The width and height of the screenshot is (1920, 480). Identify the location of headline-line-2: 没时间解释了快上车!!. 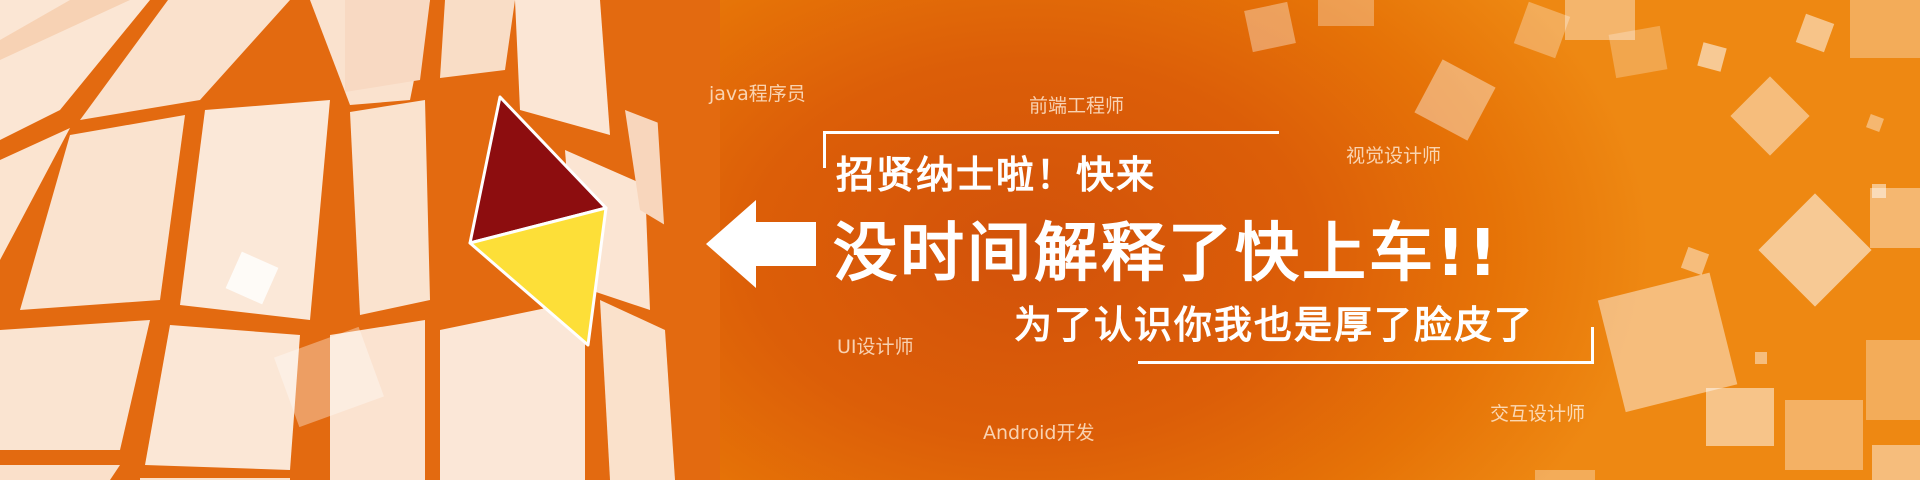
(1167, 254).